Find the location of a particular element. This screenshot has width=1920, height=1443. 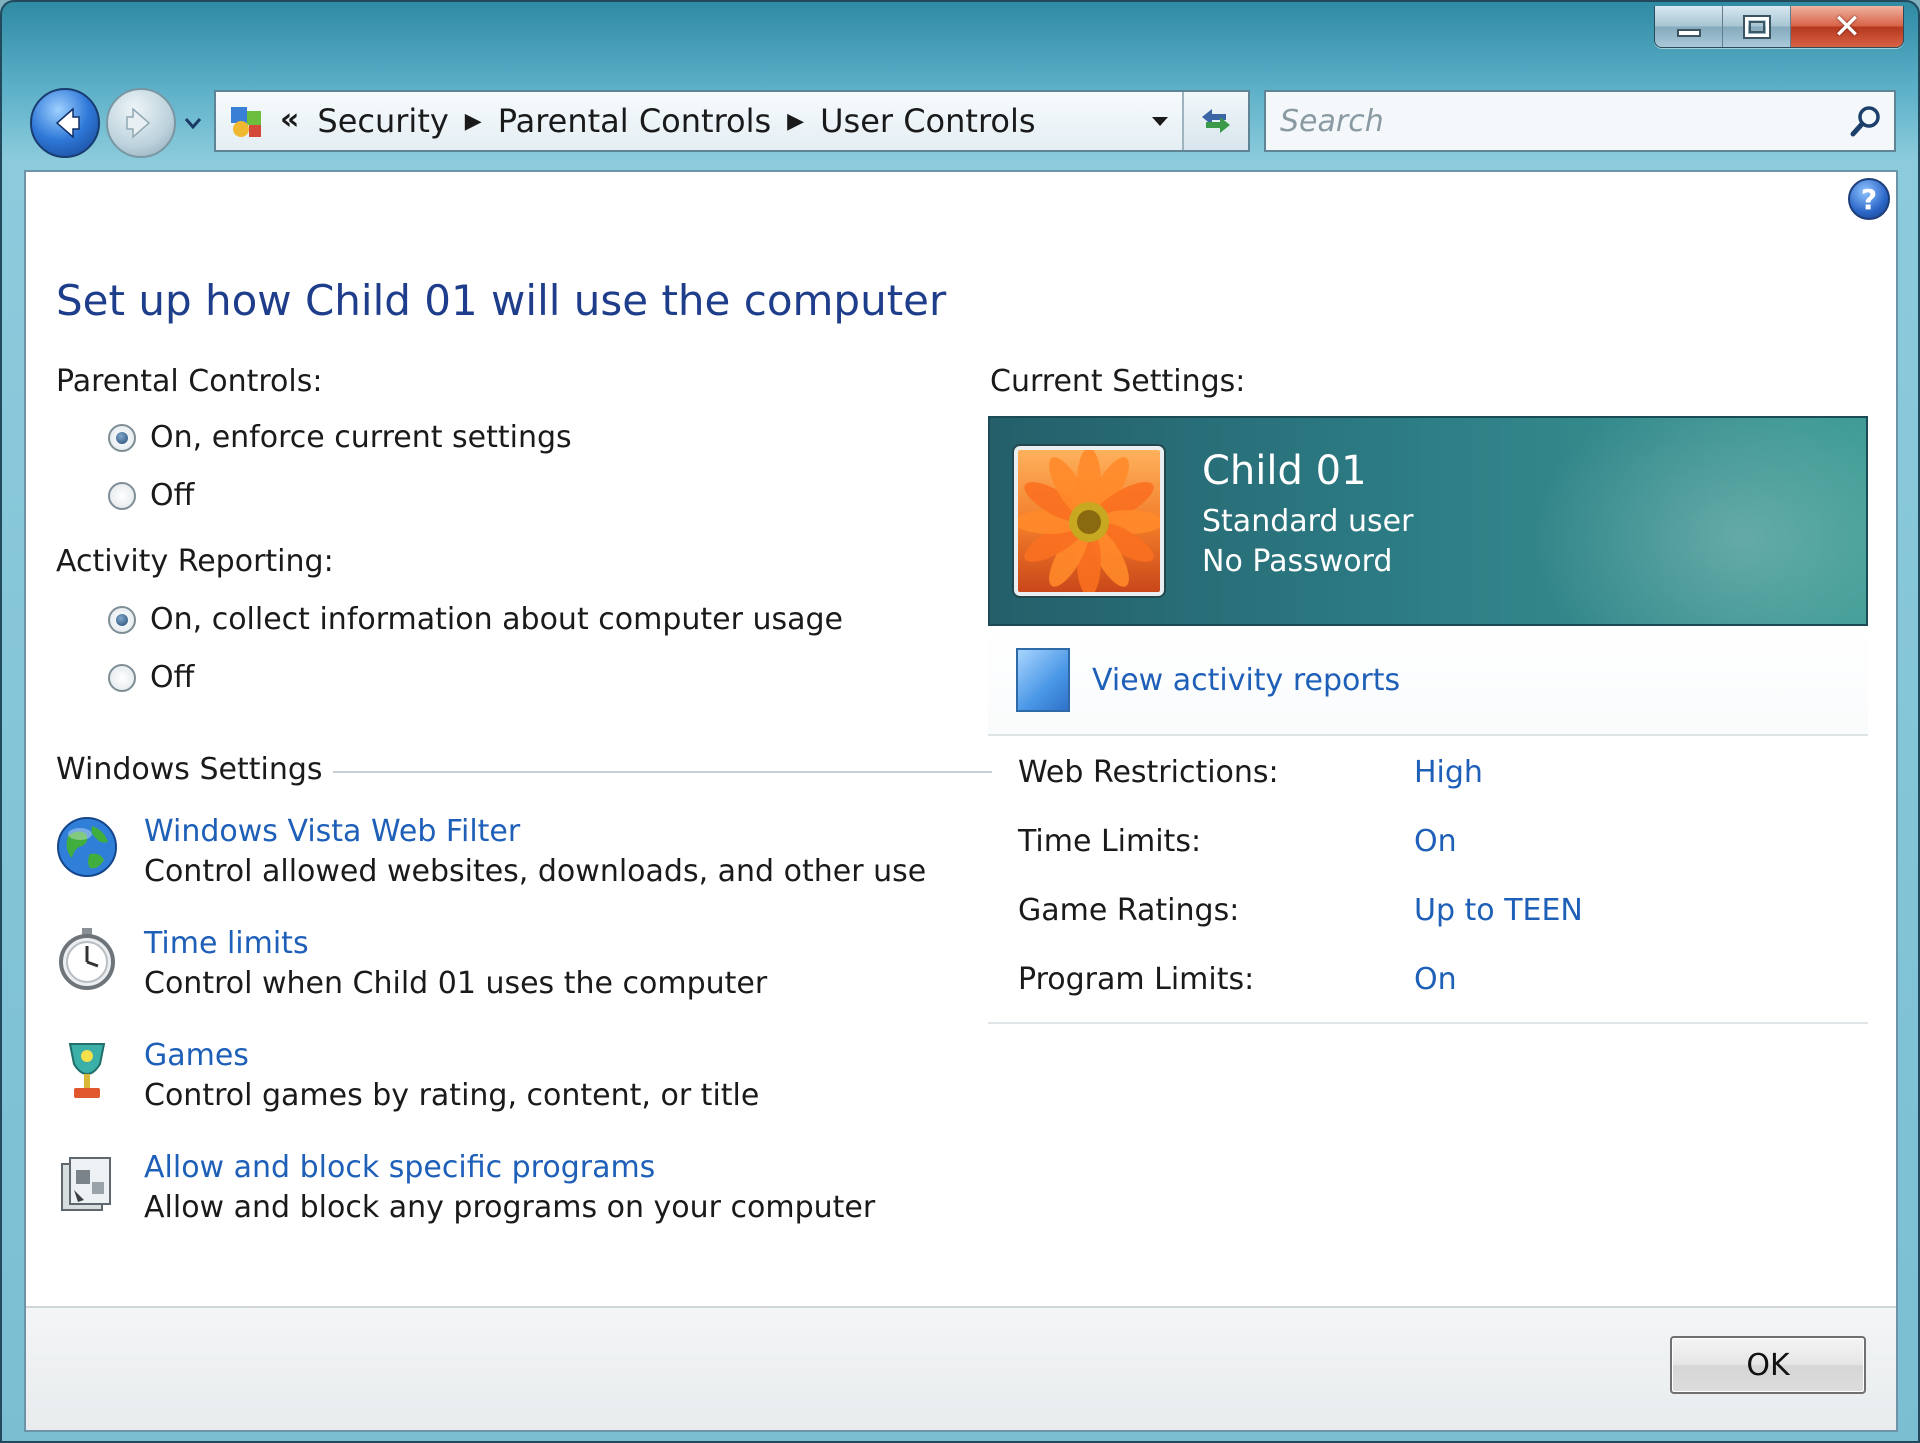

recent-pages-dropdown is located at coordinates (193, 123).